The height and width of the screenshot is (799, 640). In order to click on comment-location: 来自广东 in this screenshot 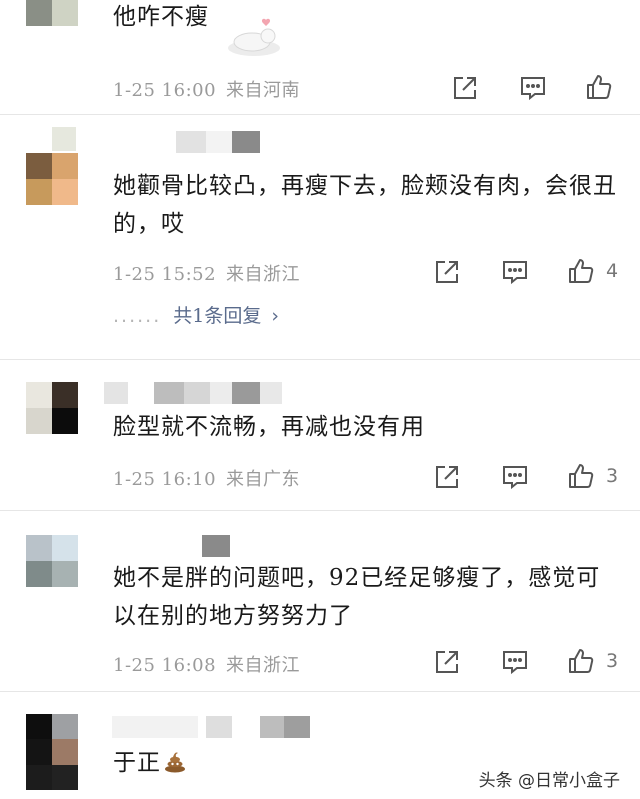, I will do `click(263, 479)`.